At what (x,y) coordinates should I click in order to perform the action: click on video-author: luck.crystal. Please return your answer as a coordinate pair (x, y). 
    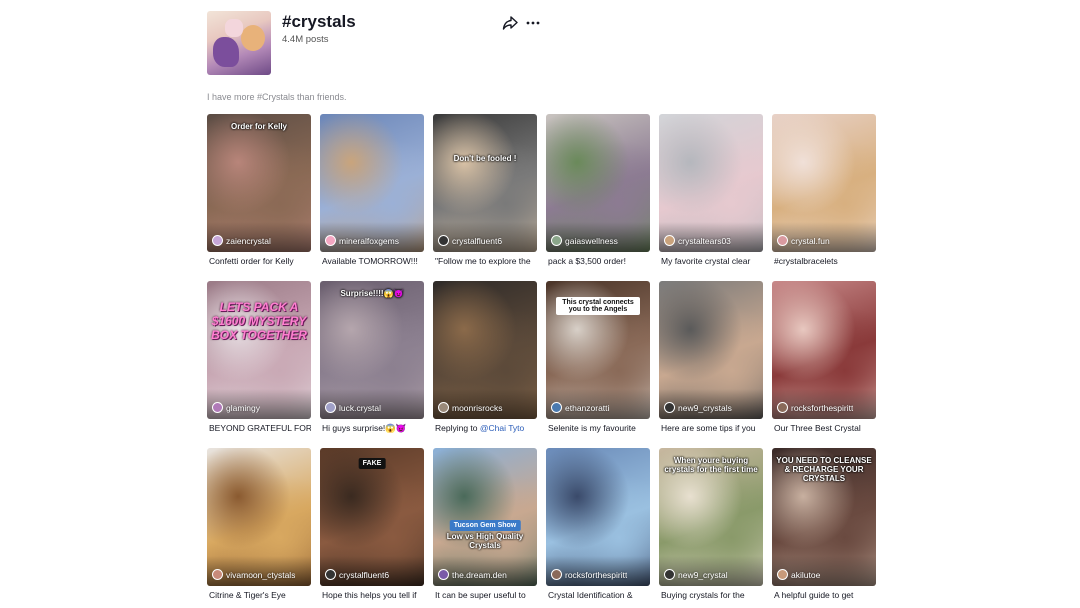
    Looking at the image, I should click on (353, 407).